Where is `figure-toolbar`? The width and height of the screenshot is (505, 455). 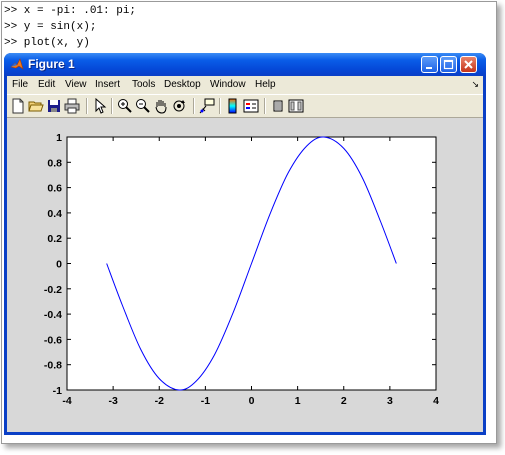
figure-toolbar is located at coordinates (245, 106).